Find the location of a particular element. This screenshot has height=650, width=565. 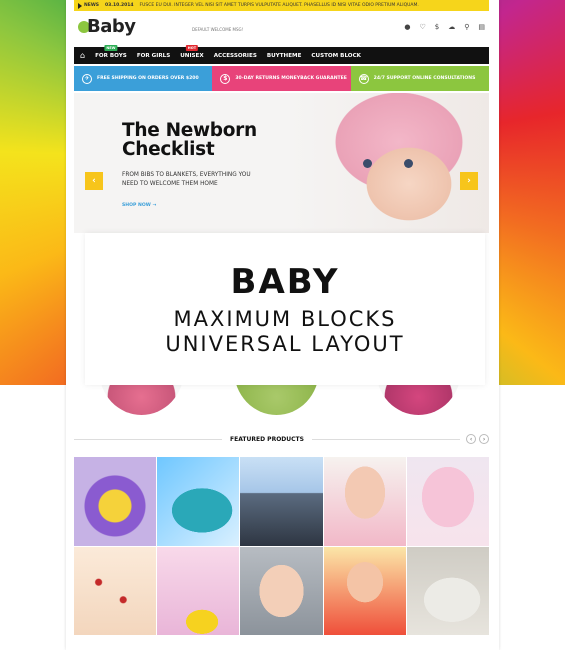

cart-icon: ▤ is located at coordinates (481, 27).